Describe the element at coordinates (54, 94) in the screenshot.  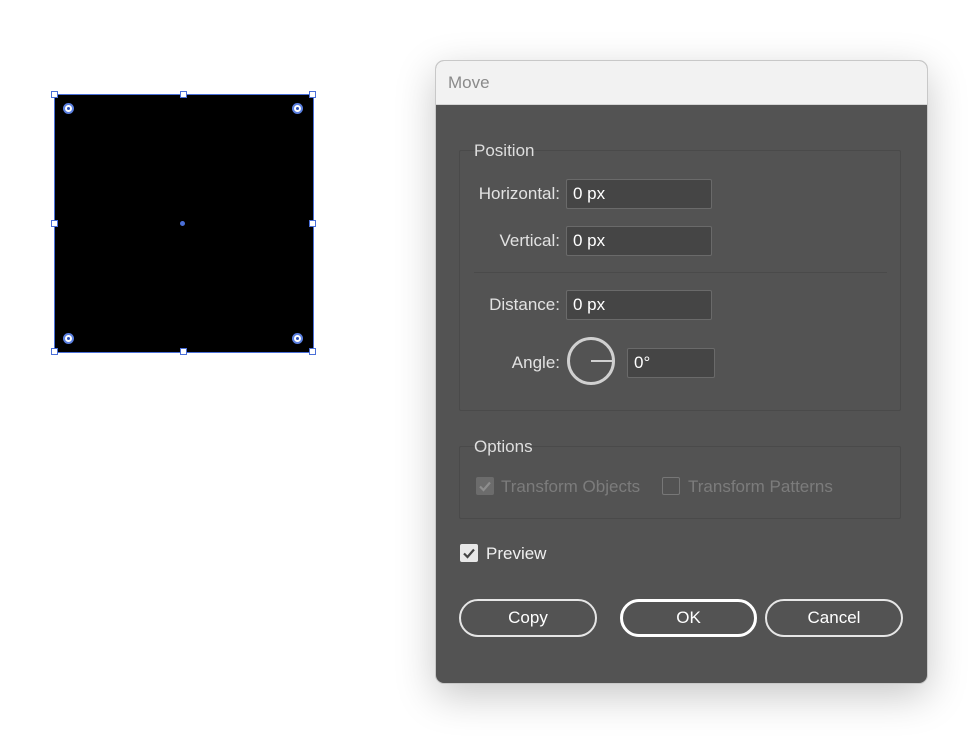
I see `resize-handle-top-left` at that location.